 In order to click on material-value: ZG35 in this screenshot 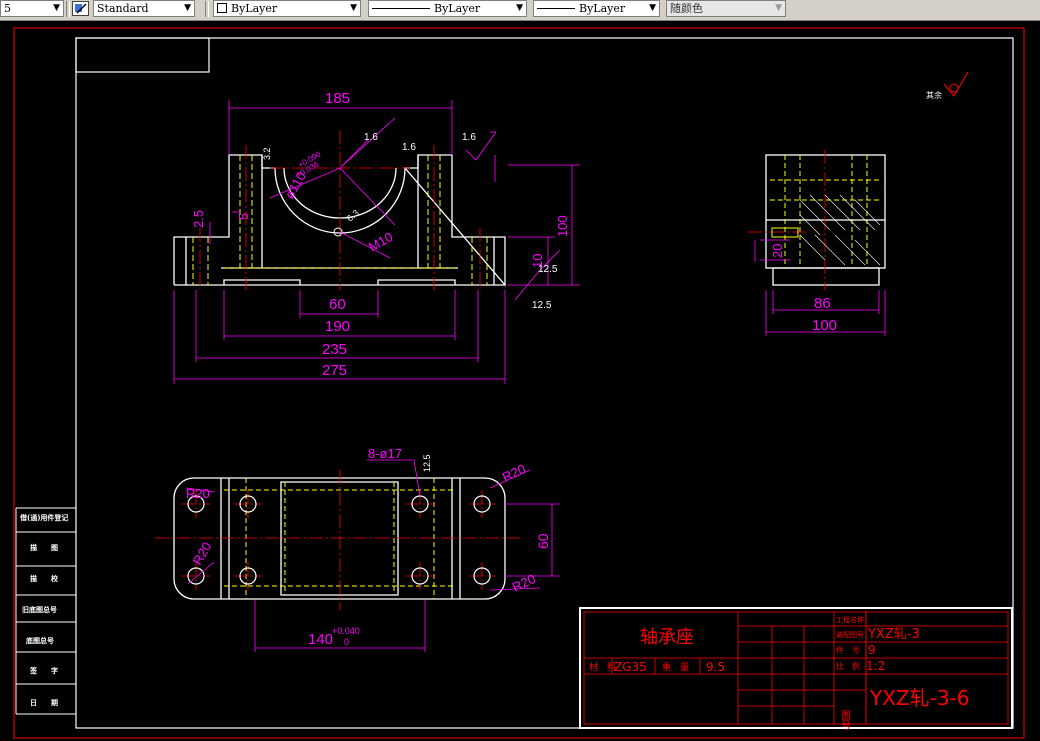, I will do `click(630, 667)`.